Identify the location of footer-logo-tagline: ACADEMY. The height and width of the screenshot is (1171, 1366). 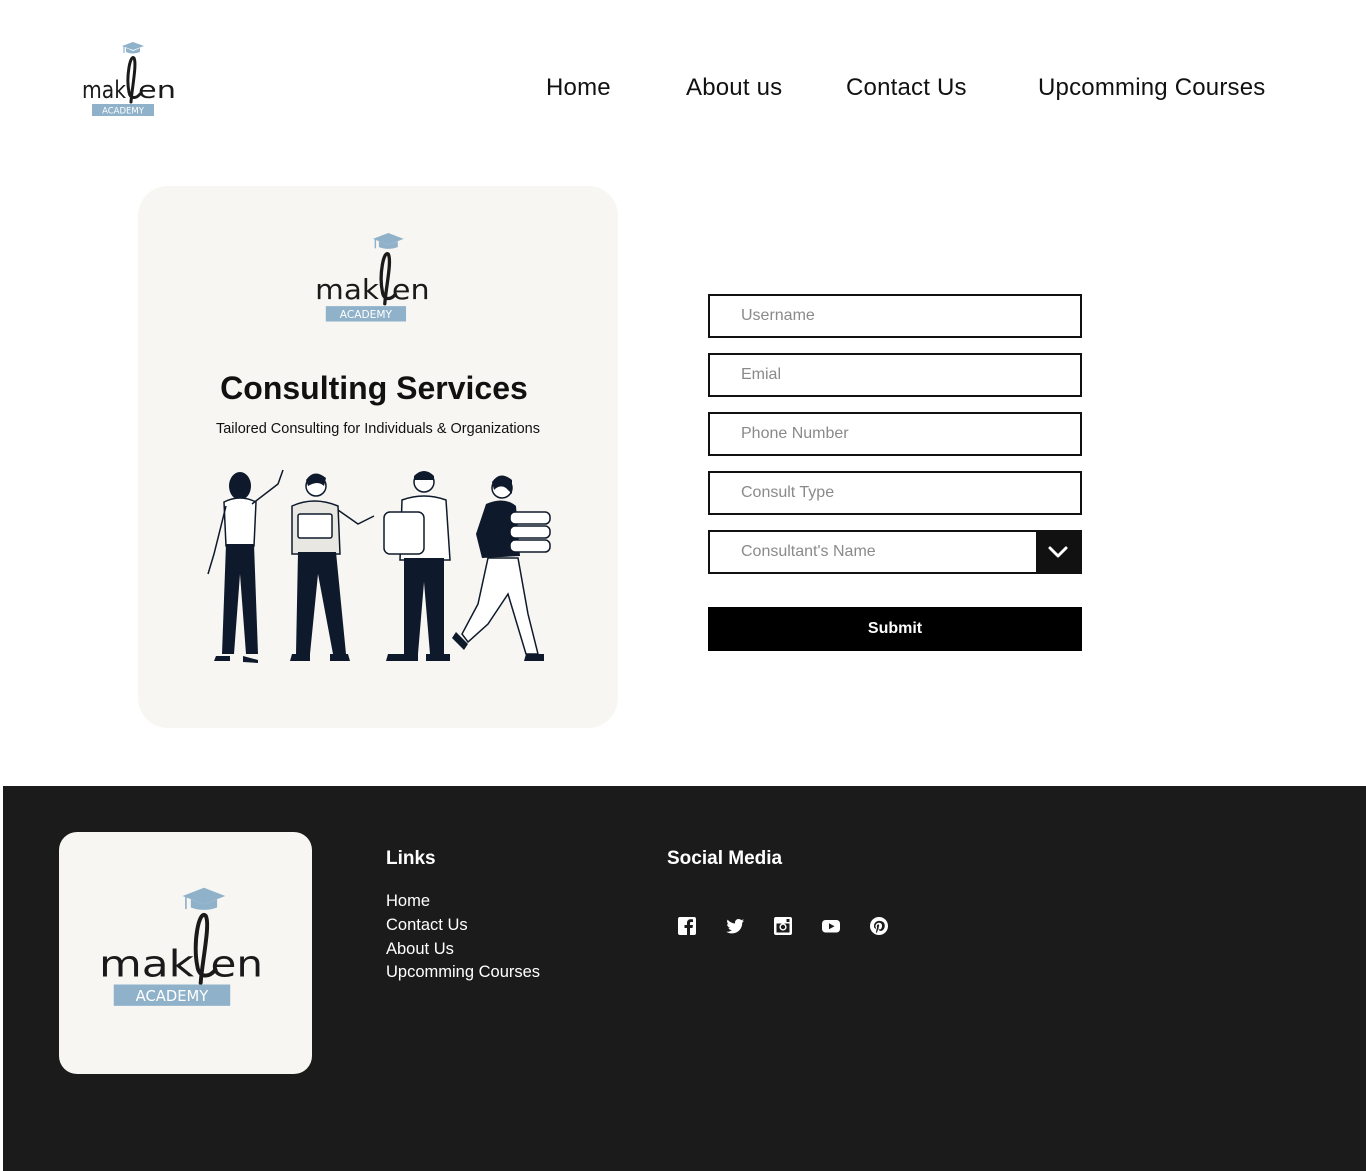
(173, 996).